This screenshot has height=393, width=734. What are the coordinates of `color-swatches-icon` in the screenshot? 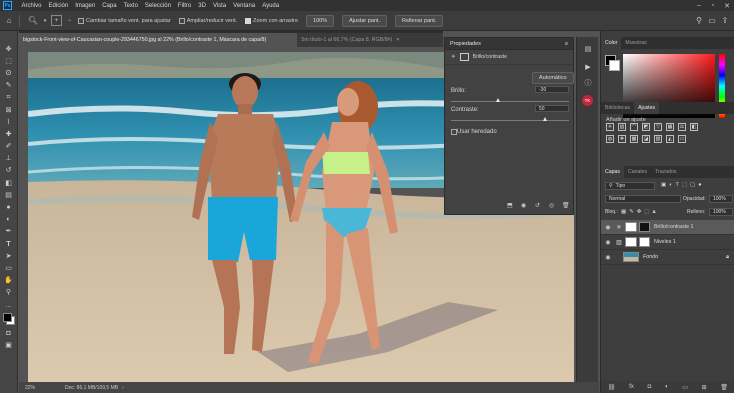 It's located at (9, 319).